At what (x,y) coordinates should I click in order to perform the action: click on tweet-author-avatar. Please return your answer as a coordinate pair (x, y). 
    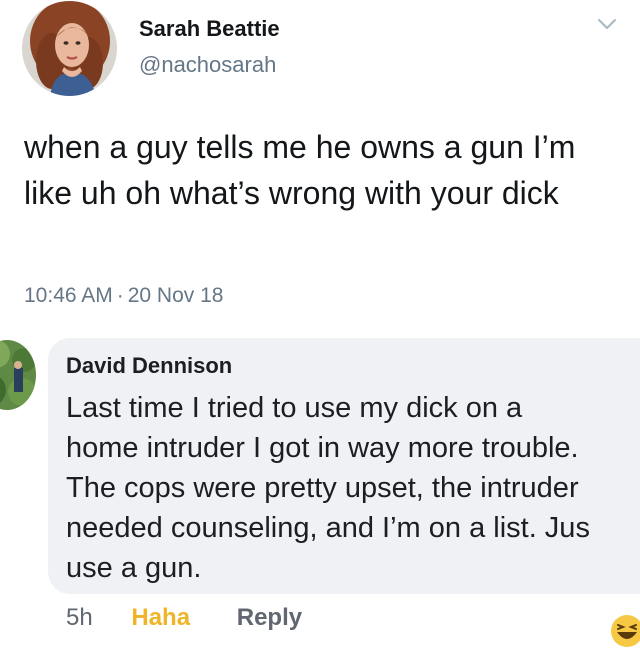
    Looking at the image, I should click on (69, 48).